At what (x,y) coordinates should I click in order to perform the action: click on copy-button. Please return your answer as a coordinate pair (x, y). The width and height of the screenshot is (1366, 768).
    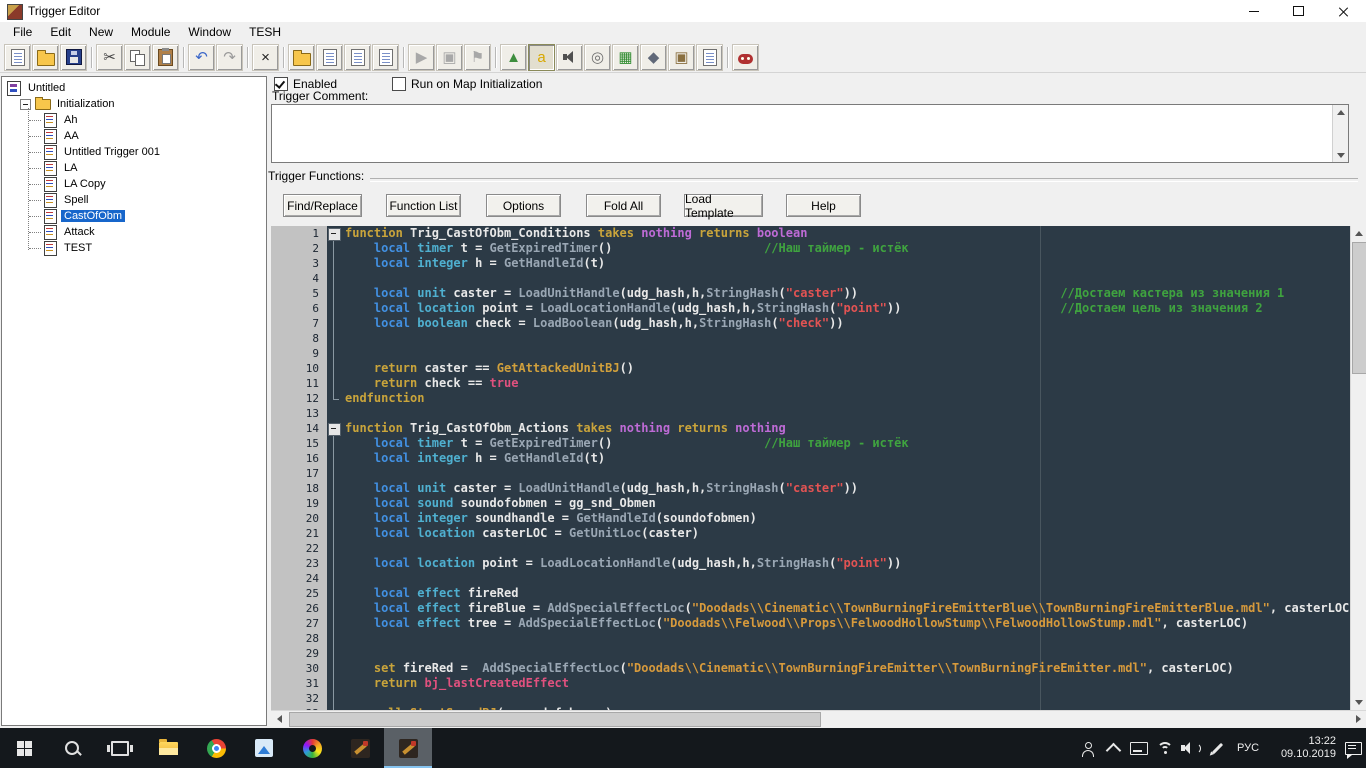
    Looking at the image, I should click on (137, 57).